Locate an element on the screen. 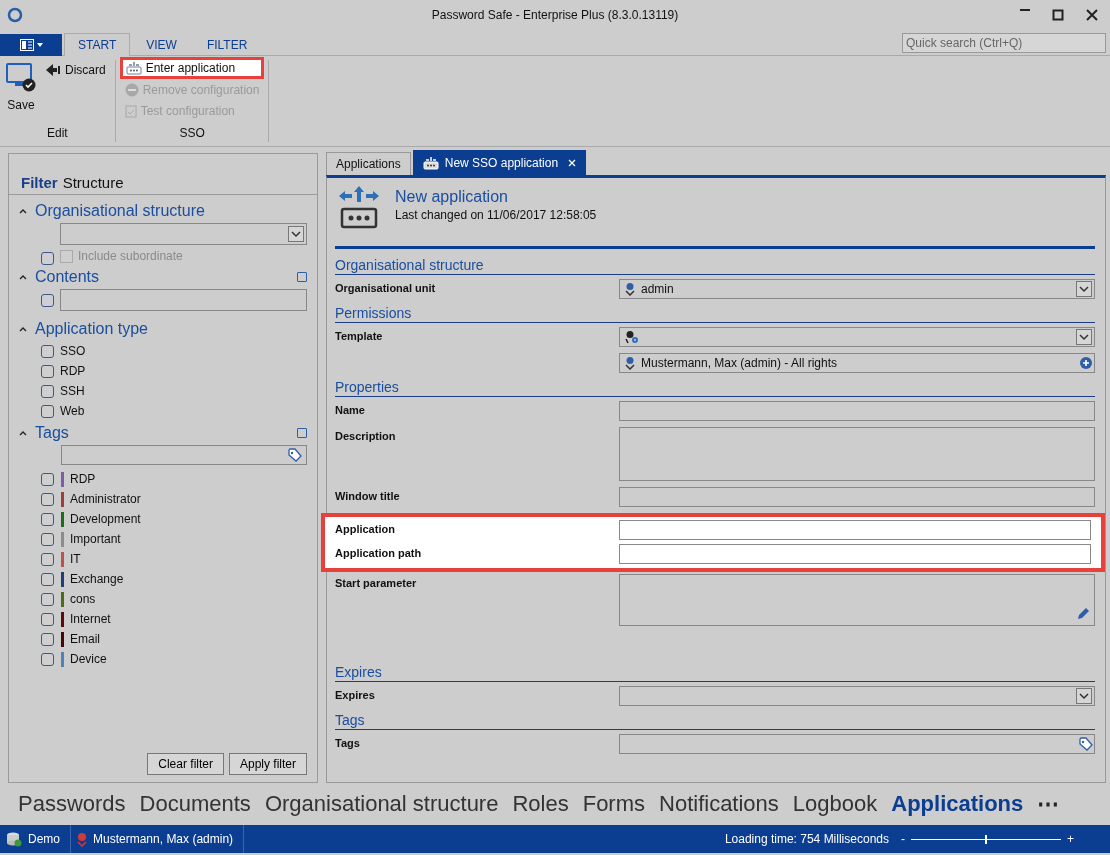  caret-down-icon is located at coordinates (39, 45).